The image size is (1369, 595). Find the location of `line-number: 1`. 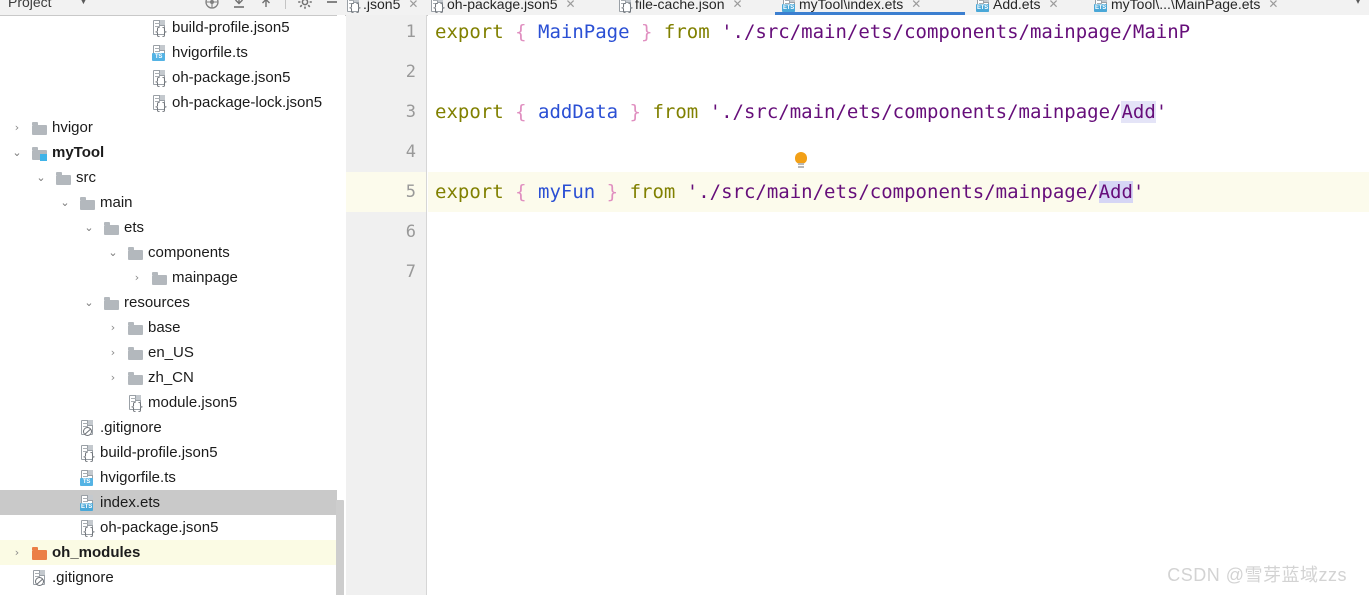

line-number: 1 is located at coordinates (410, 32).